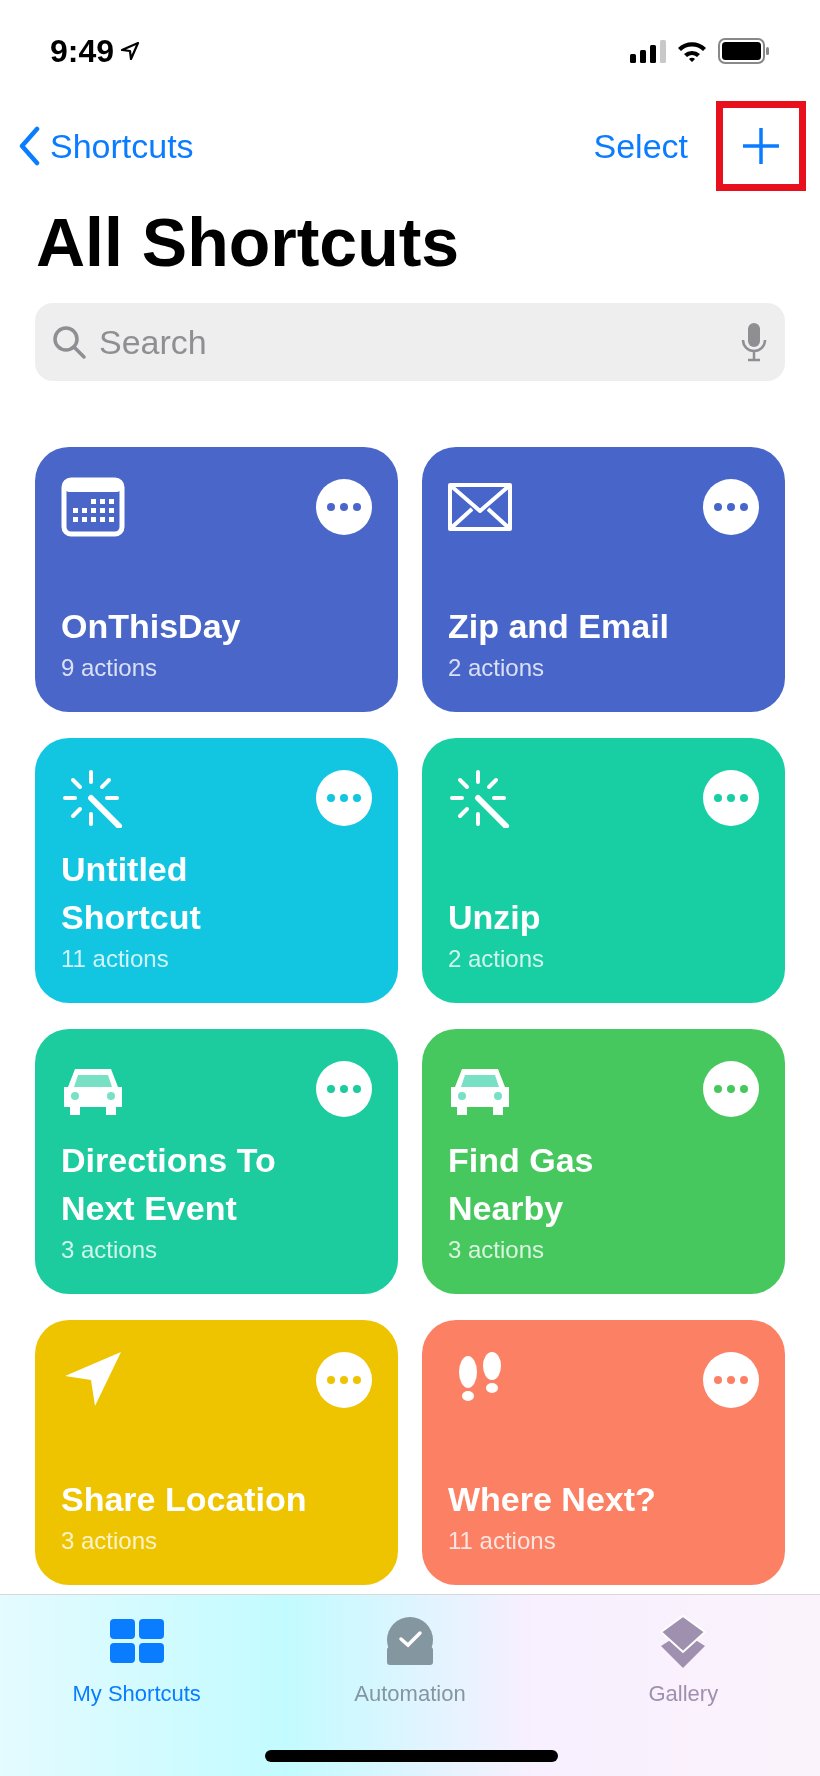 The width and height of the screenshot is (820, 1776). Describe the element at coordinates (552, 1499) in the screenshot. I see `shortcut-title: Where Next?` at that location.